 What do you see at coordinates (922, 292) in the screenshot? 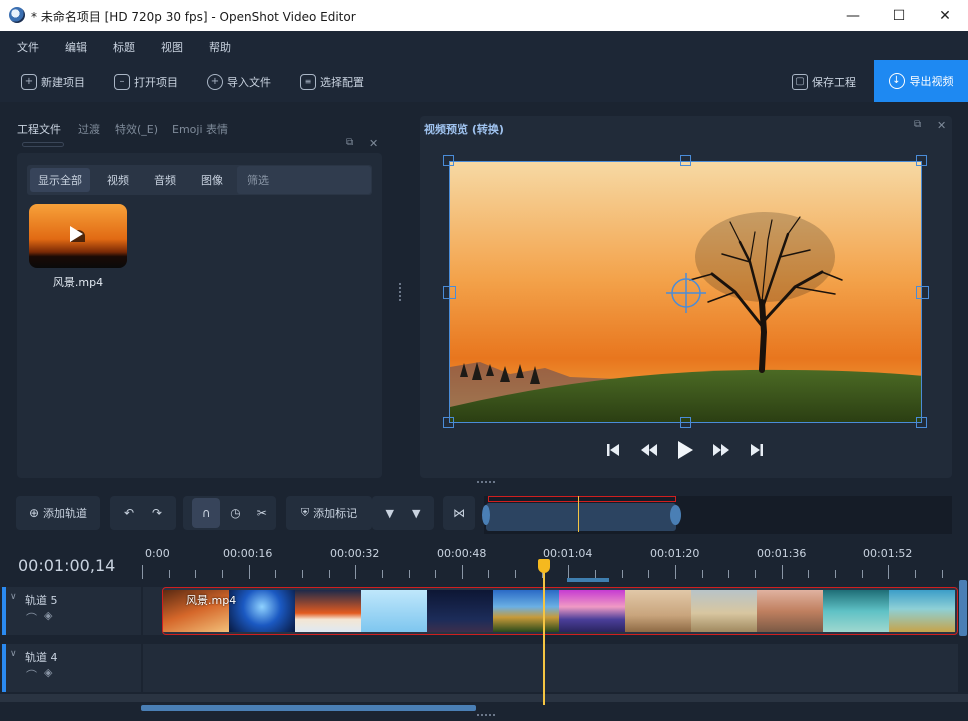
I see `resize-handle-right` at bounding box center [922, 292].